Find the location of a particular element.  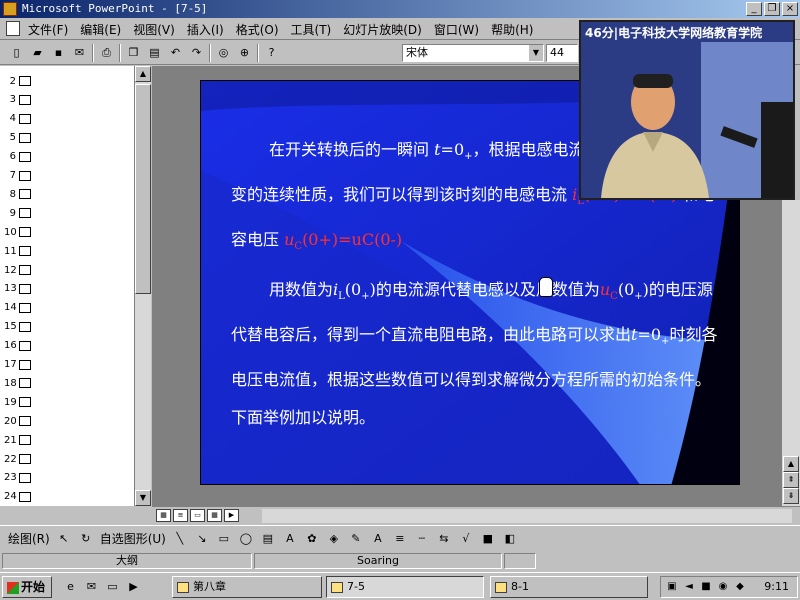

outline-slide-item: 18 is located at coordinates (19, 383).